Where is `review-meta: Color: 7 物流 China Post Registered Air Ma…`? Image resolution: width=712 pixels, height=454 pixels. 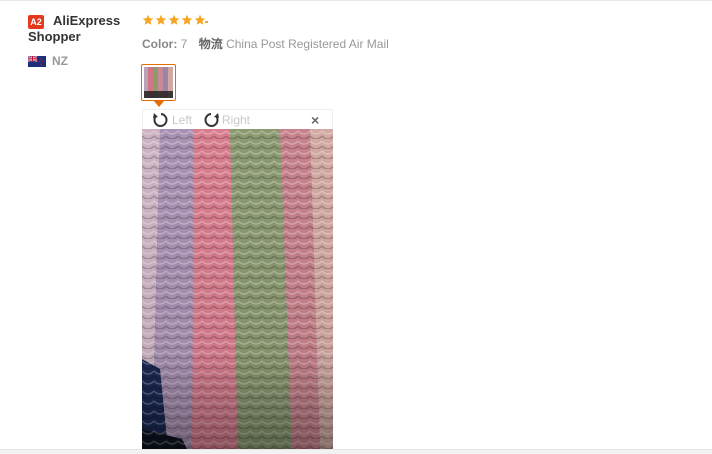 review-meta: Color: 7 物流 China Post Registered Air Ma… is located at coordinates (265, 43).